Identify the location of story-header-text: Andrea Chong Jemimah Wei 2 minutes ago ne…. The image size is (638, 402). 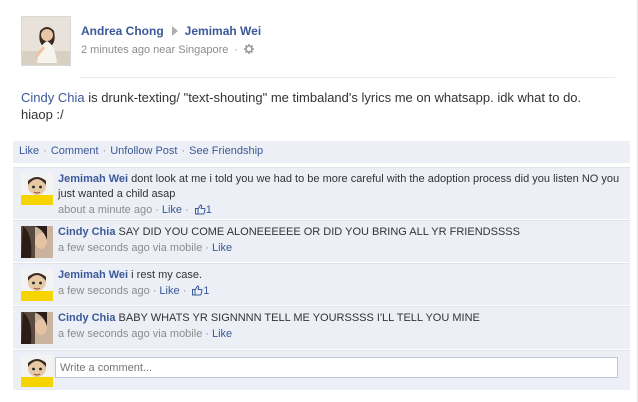
(171, 40).